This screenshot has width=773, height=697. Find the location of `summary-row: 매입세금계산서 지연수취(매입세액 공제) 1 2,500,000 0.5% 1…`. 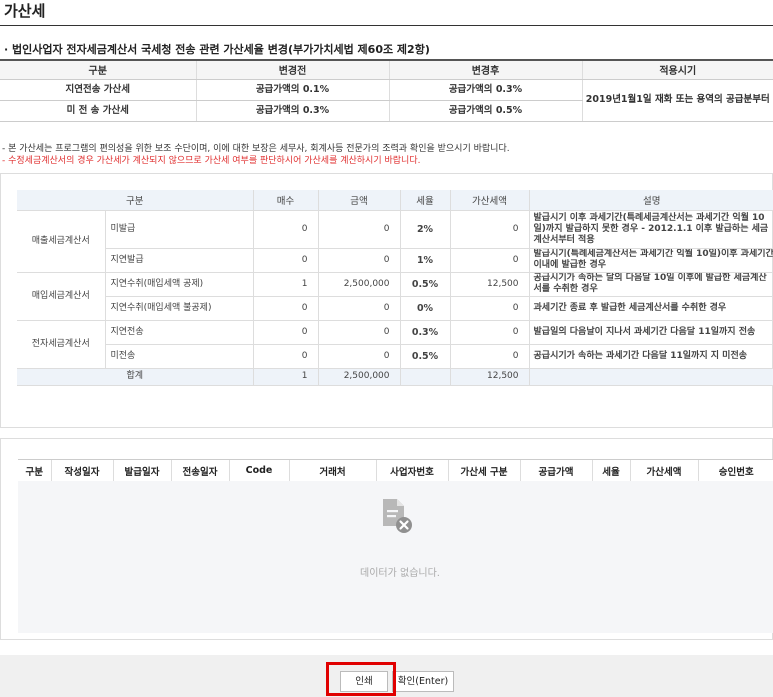

summary-row: 매입세금계산서 지연수취(매입세액 공제) 1 2,500,000 0.5% 1… is located at coordinates (395, 296).